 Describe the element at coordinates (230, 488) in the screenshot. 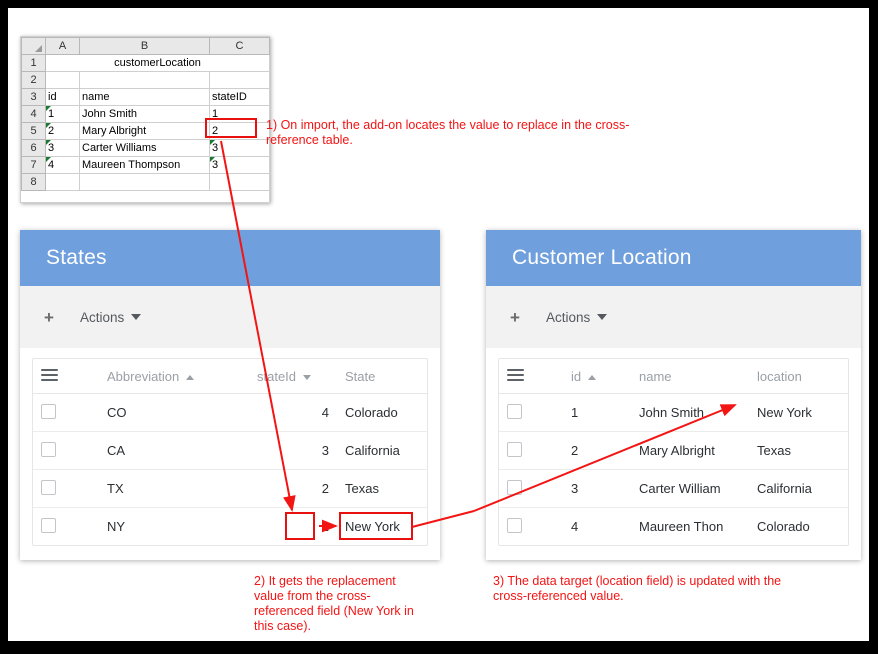

I see `table-row: TX 2 Texas` at that location.